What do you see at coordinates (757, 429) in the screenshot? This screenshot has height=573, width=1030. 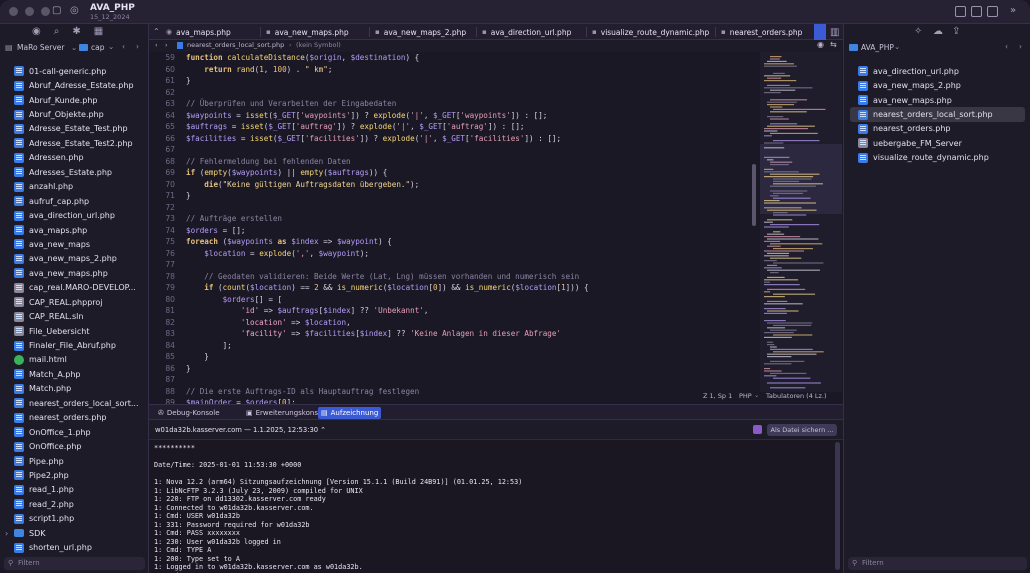 I see `transcript-icon` at bounding box center [757, 429].